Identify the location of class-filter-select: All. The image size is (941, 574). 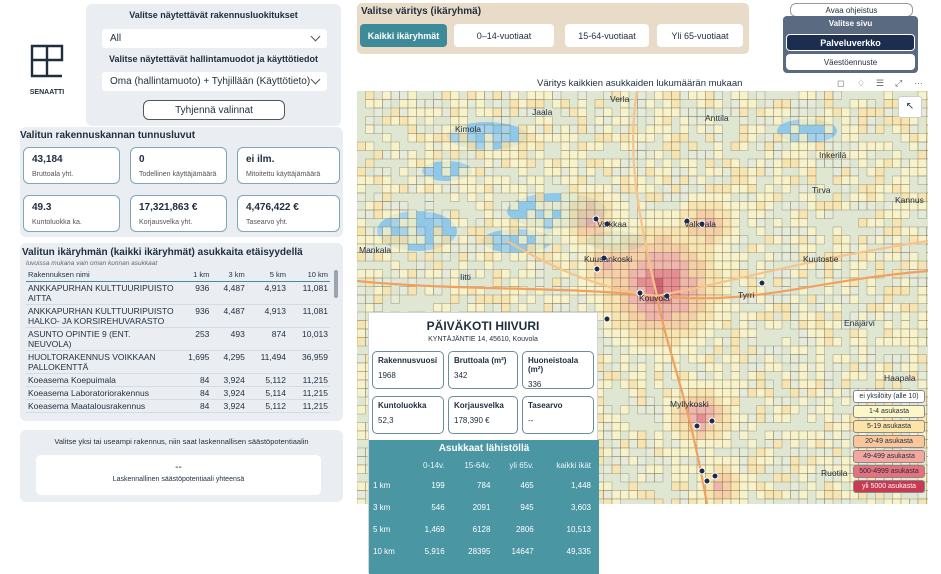
(214, 38).